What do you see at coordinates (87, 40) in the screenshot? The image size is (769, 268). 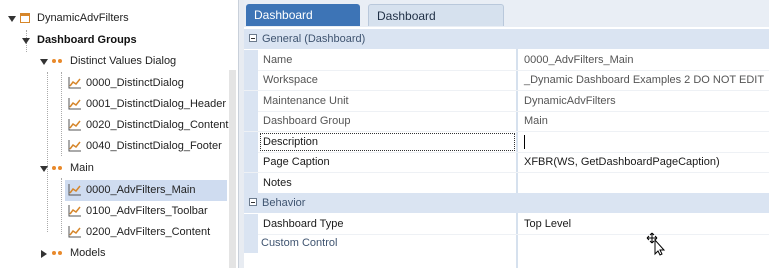 I see `tree-node-label: Dashboard Groups` at bounding box center [87, 40].